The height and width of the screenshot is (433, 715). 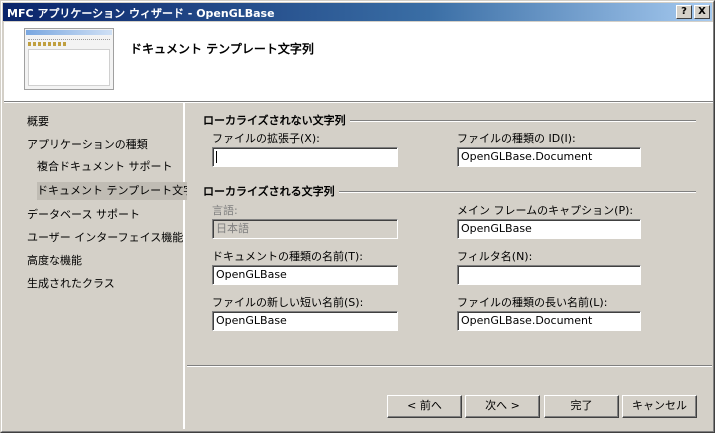 I want to click on finish-button: 完了, so click(x=581, y=406).